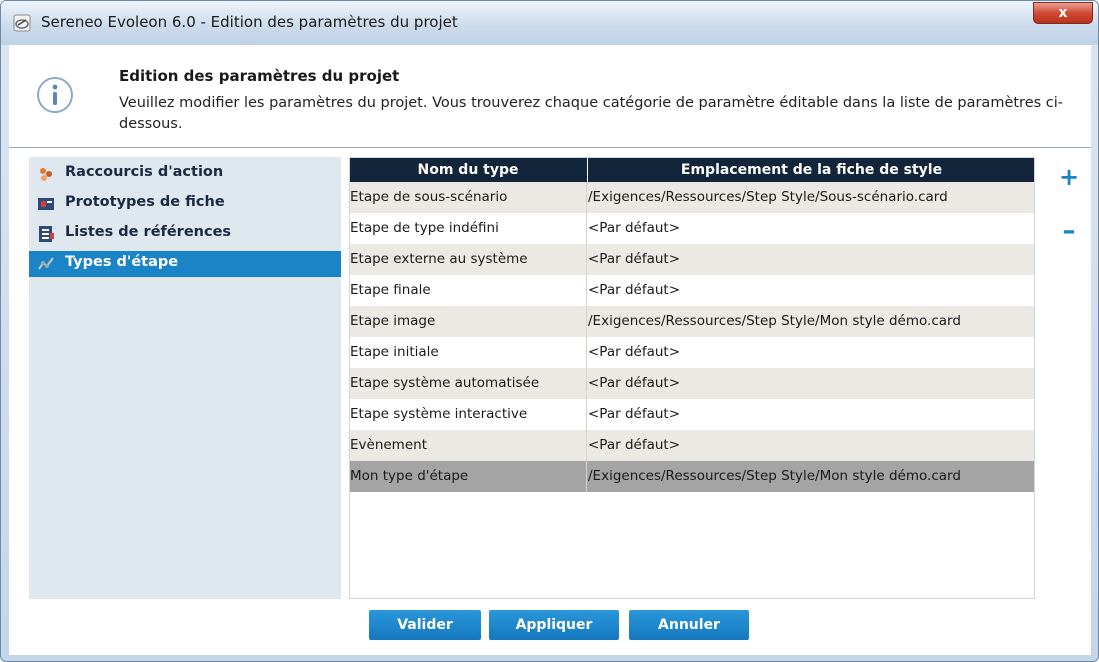 Image resolution: width=1099 pixels, height=662 pixels. Describe the element at coordinates (554, 625) in the screenshot. I see `appliquer-button: Appliquer` at that location.